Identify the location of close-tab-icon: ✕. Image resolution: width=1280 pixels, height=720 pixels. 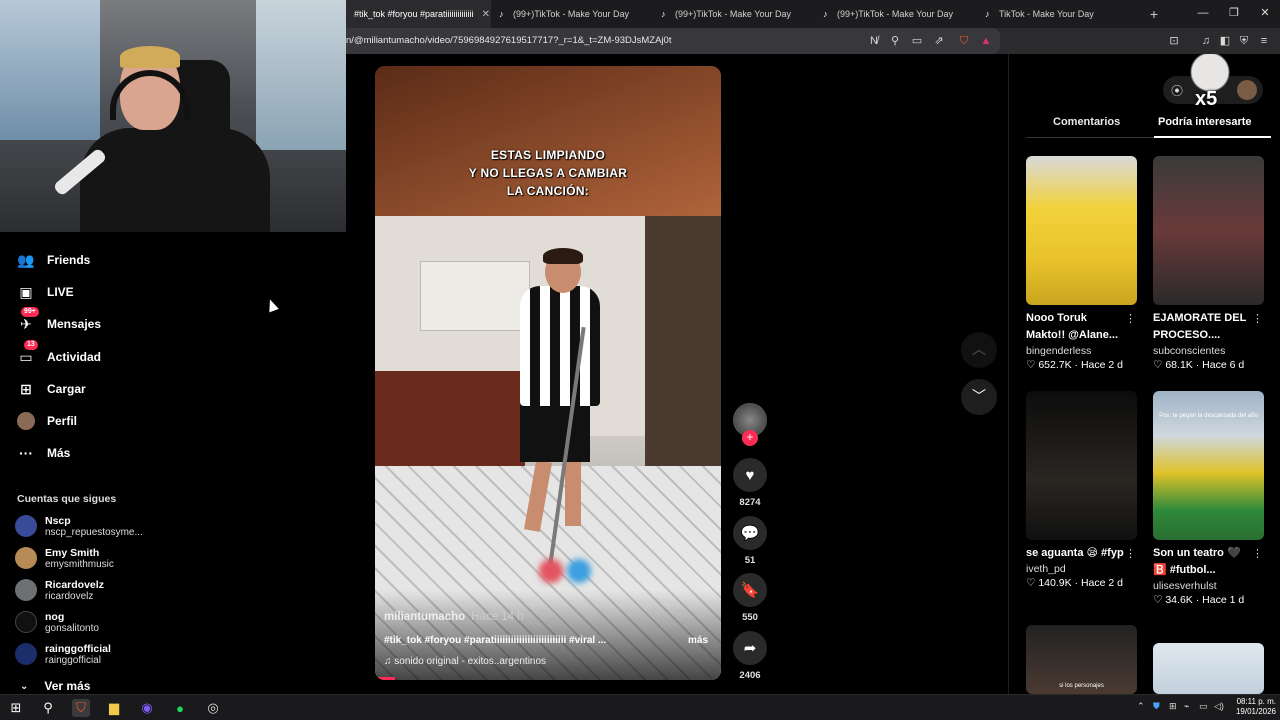
(486, 14).